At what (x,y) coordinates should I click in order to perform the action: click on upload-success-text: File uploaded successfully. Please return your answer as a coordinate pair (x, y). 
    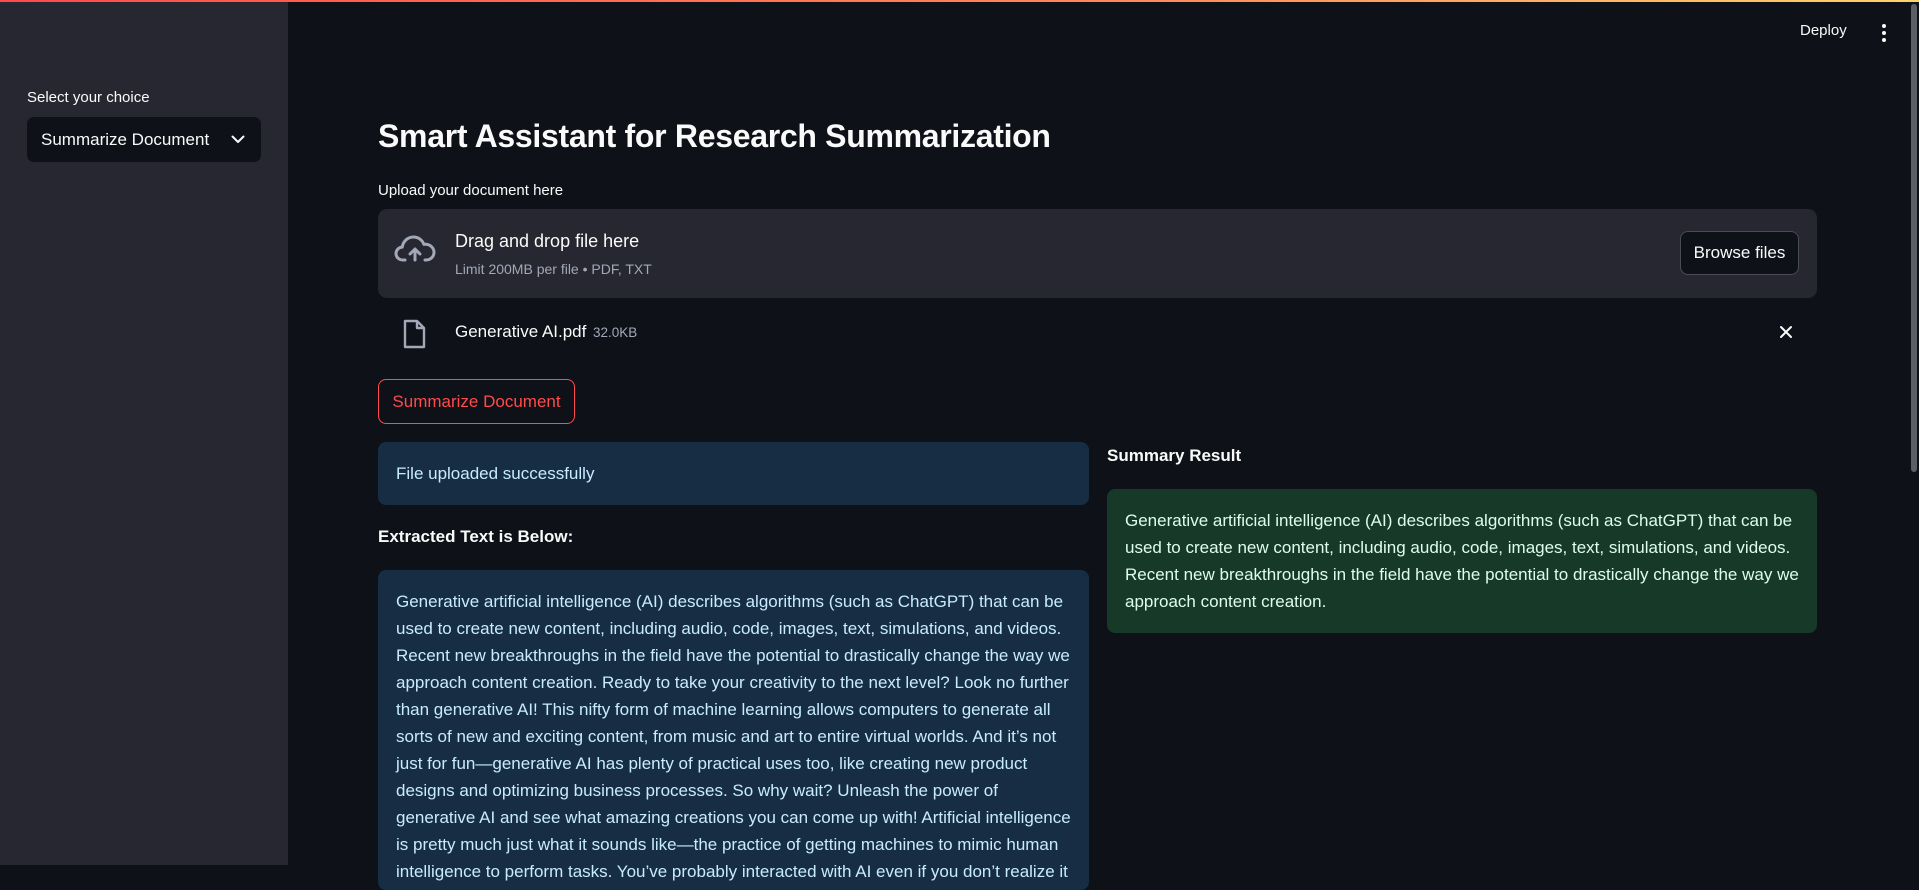
    Looking at the image, I should click on (495, 473).